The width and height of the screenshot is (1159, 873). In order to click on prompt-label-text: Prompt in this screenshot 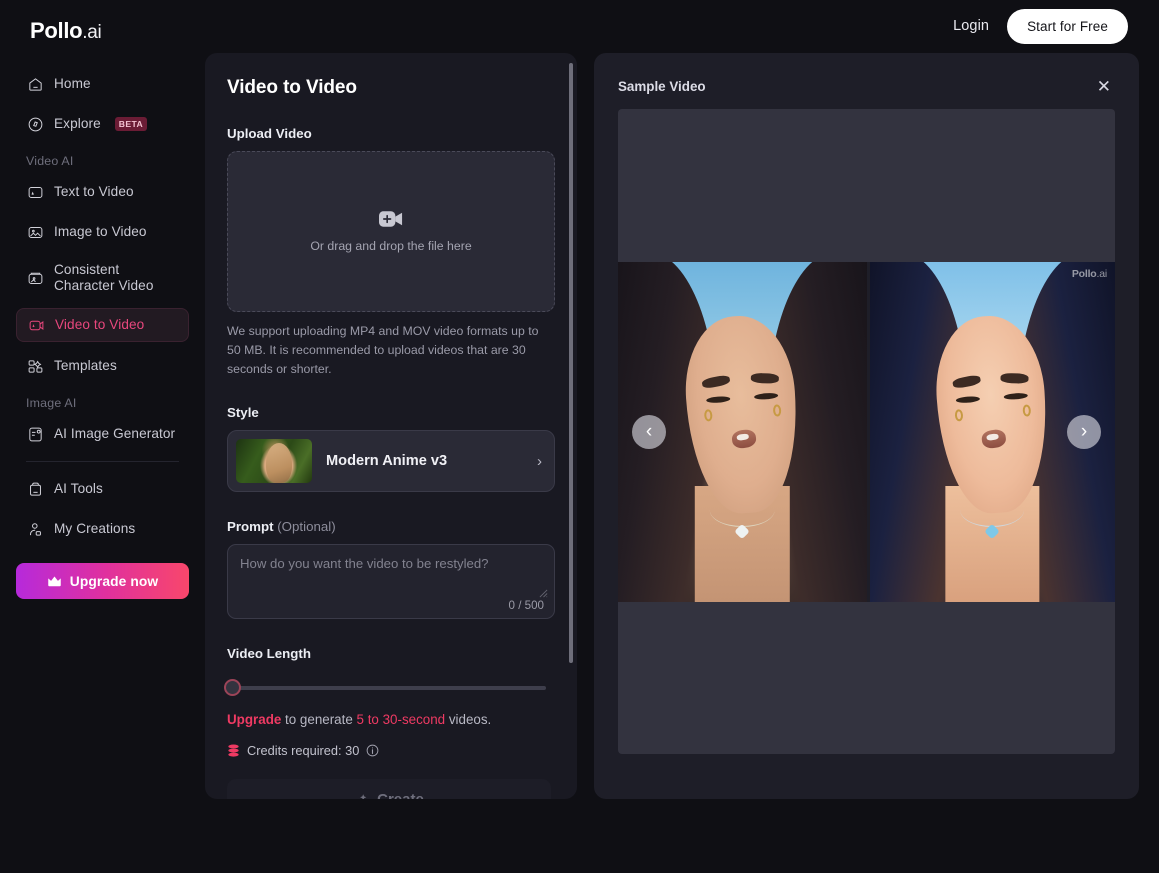, I will do `click(250, 527)`.